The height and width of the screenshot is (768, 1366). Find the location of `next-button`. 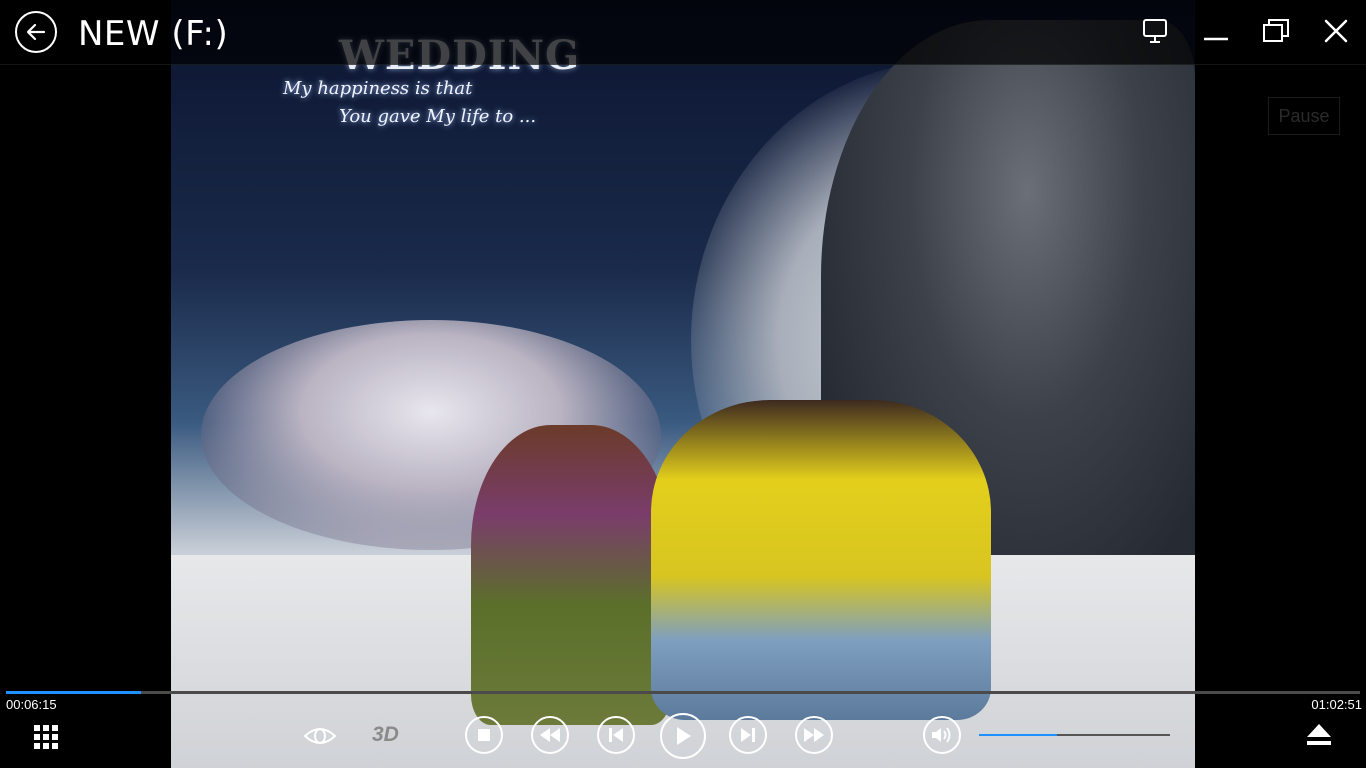

next-button is located at coordinates (748, 735).